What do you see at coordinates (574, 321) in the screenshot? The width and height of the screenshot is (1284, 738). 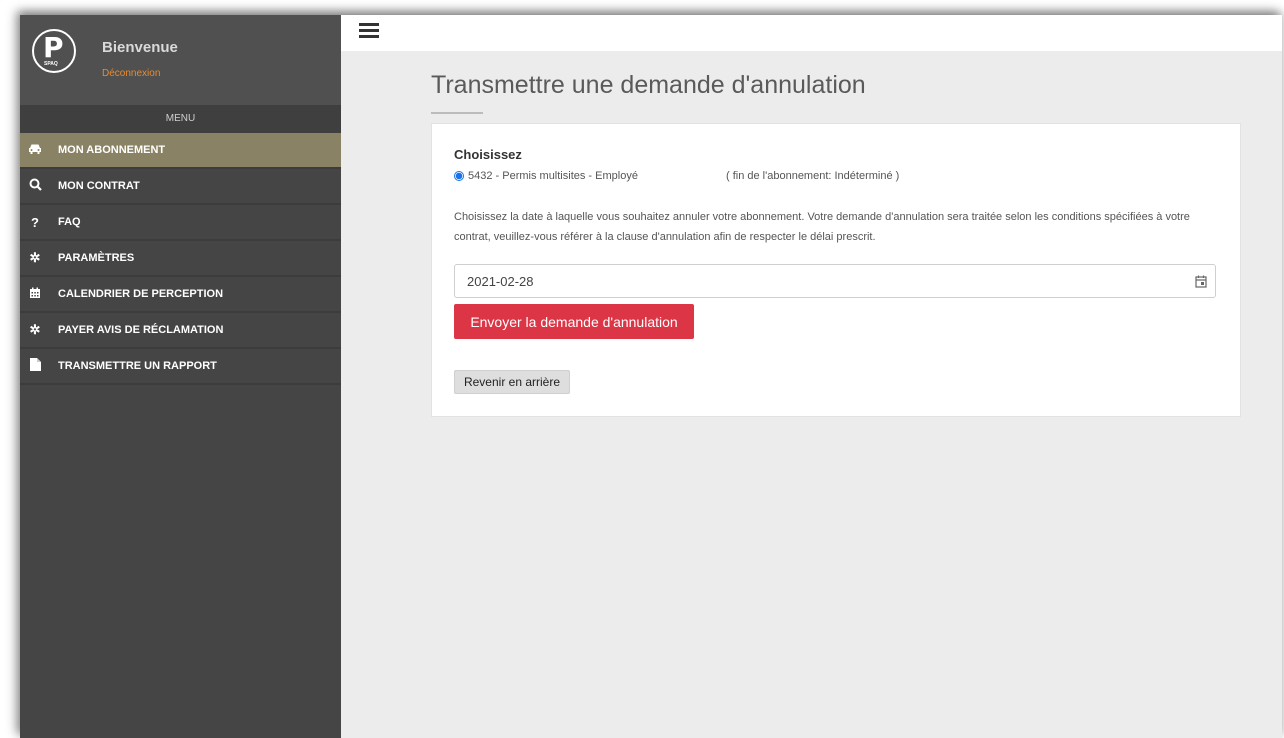 I see `send-cancellation-button: Envoyer la demande d'annulation` at bounding box center [574, 321].